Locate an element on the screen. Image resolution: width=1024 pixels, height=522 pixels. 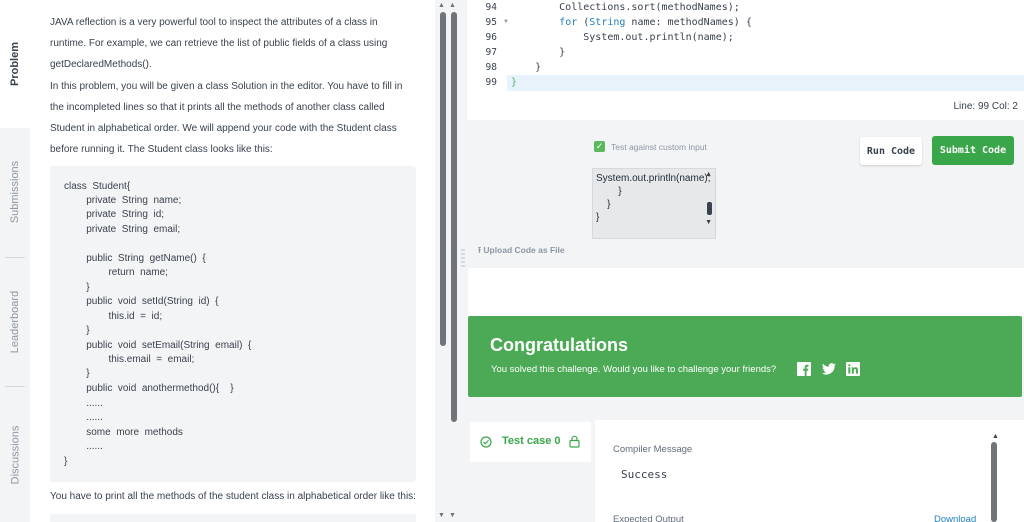
download-link: Download is located at coordinates (955, 518).